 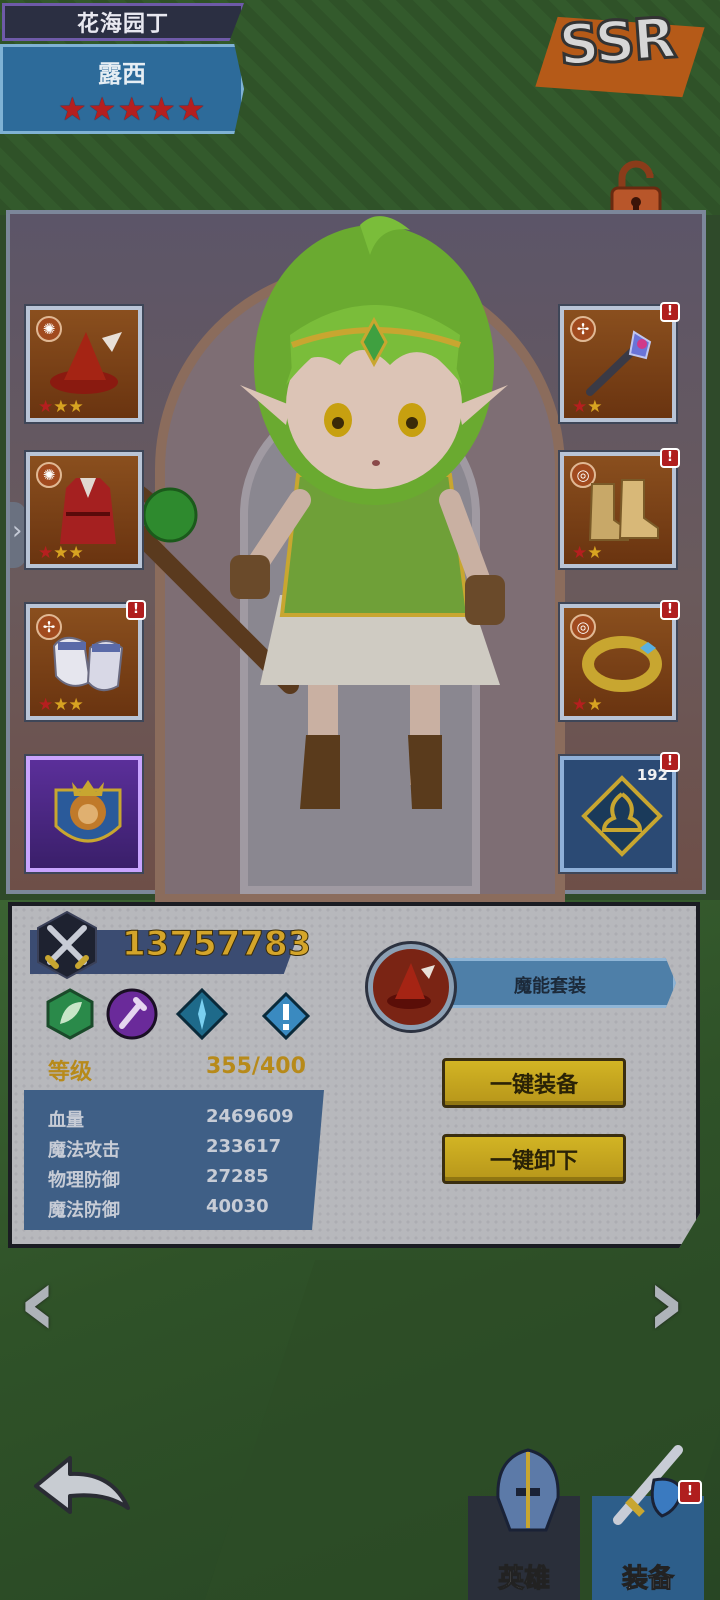 I want to click on level-value: 355/400, so click(x=256, y=1066).